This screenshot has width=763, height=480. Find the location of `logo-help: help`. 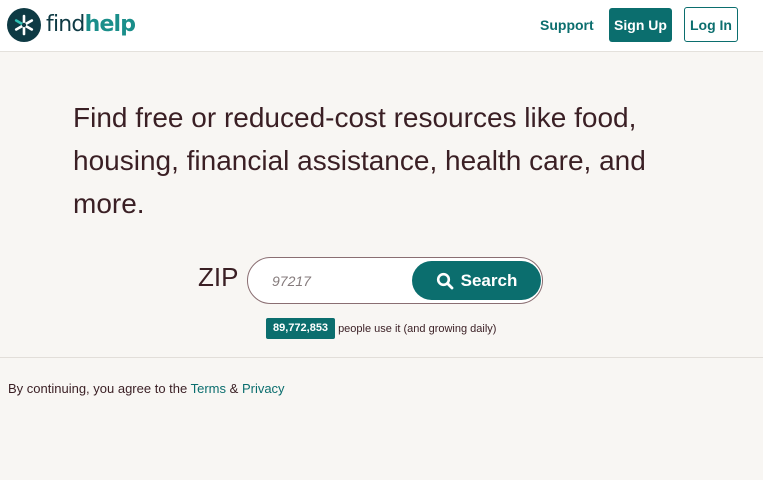

logo-help: help is located at coordinates (110, 24).